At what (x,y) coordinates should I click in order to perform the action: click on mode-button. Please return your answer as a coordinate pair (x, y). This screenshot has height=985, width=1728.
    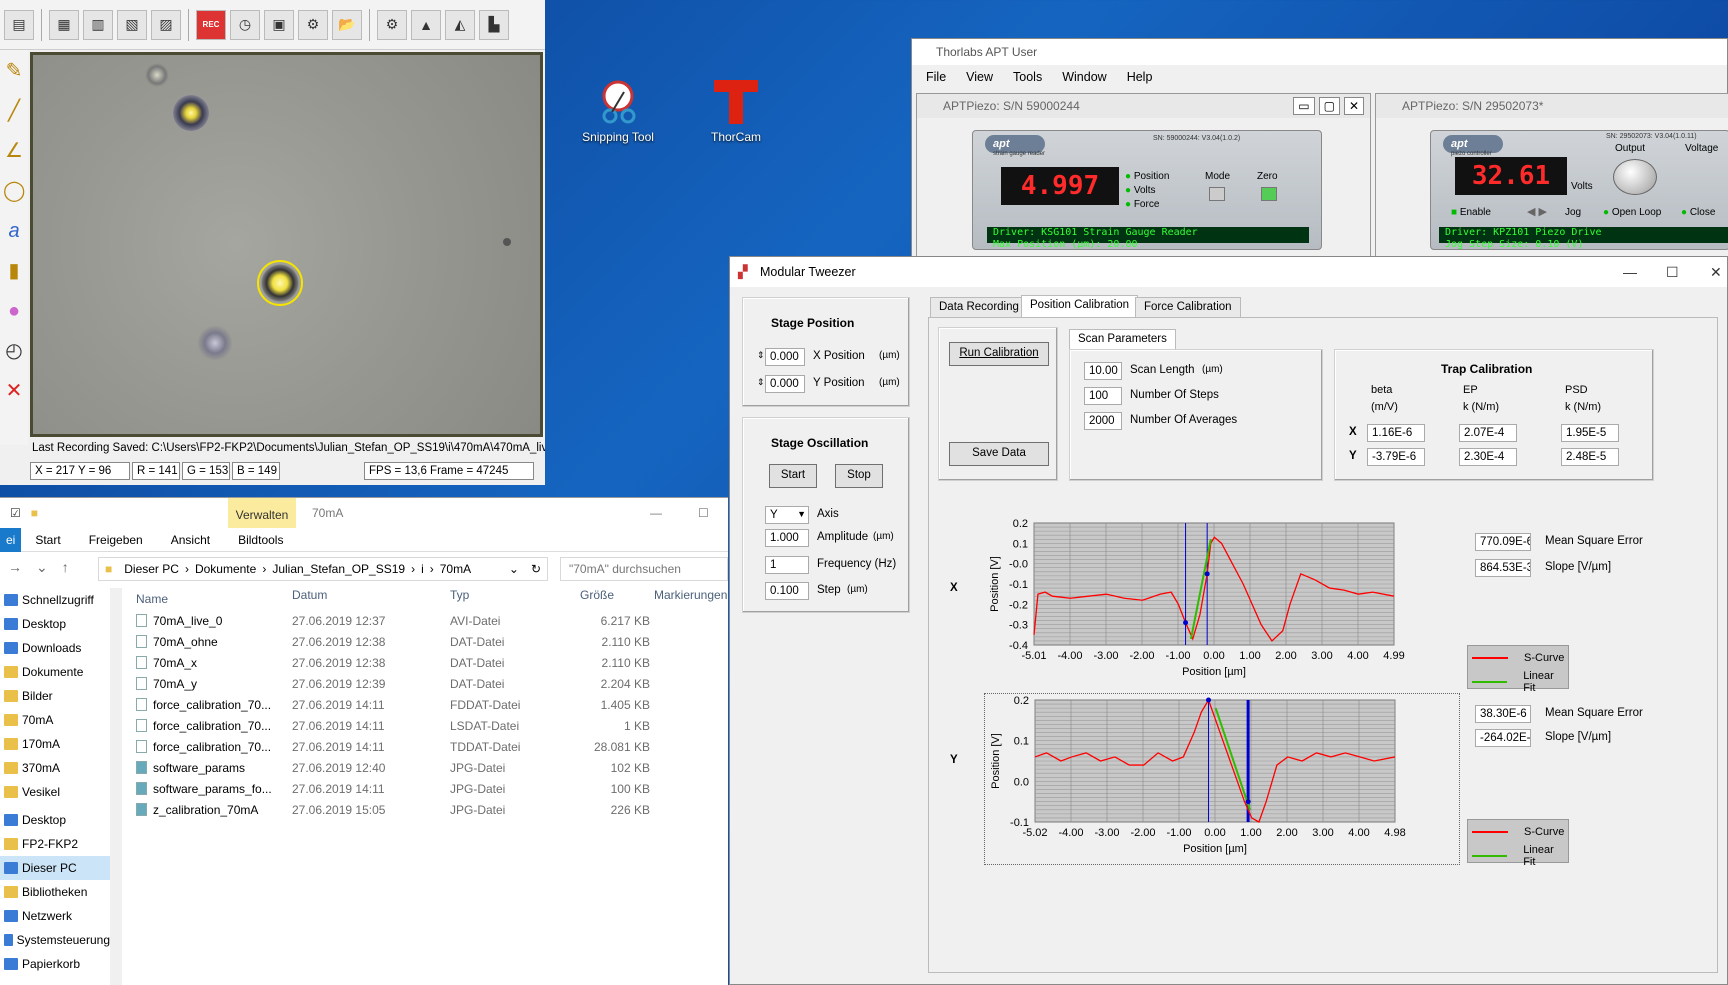
    Looking at the image, I should click on (1217, 194).